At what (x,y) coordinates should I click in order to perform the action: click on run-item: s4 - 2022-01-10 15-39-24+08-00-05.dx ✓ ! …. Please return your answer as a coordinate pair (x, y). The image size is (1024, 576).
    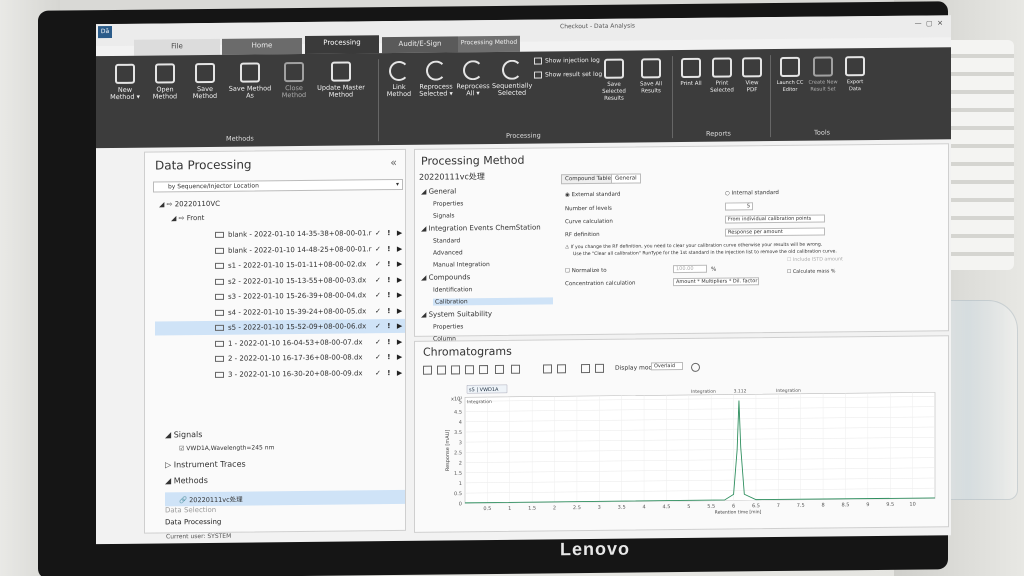
    Looking at the image, I should click on (315, 311).